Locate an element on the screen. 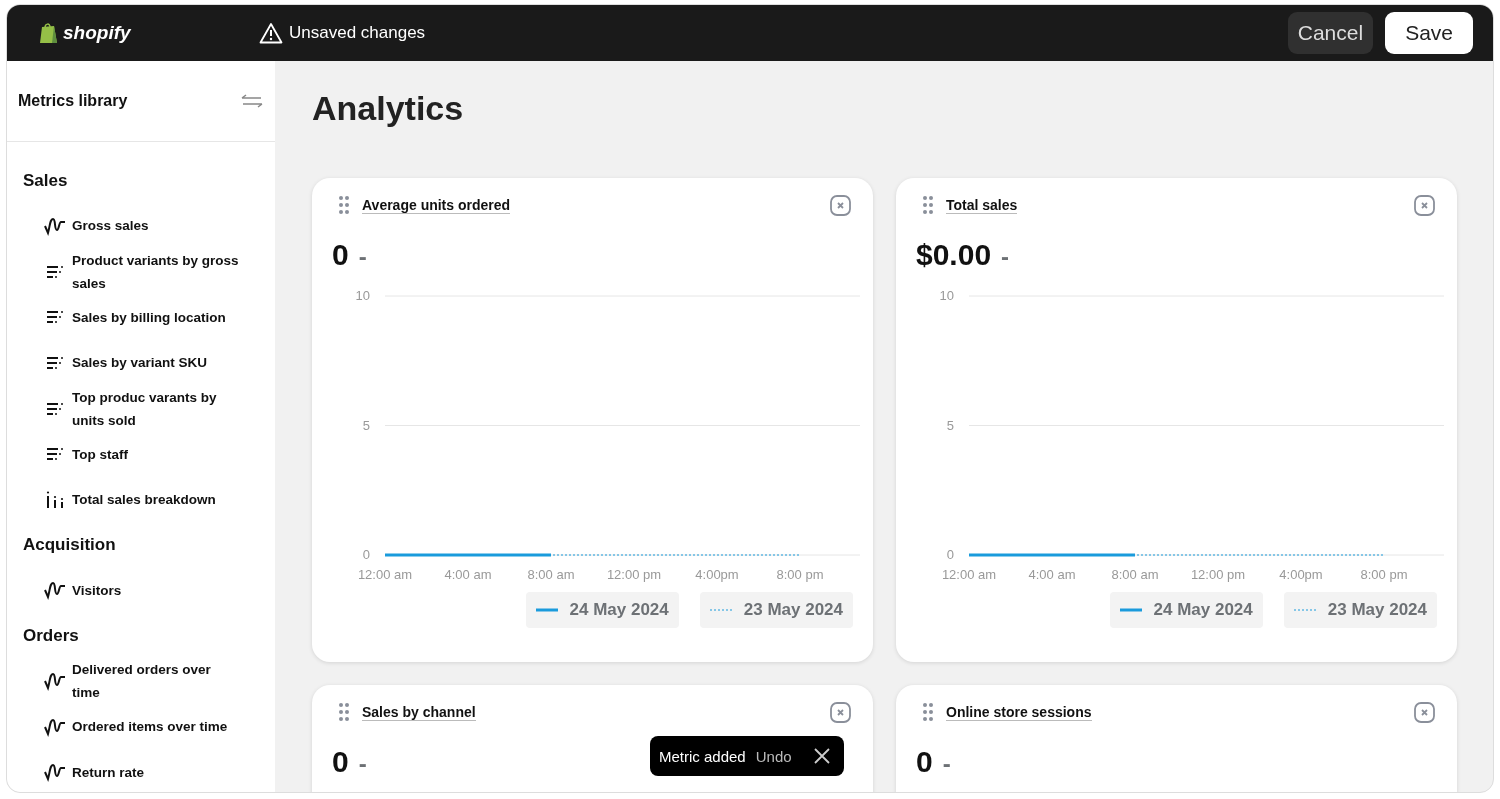  section-heading: Sales is located at coordinates (45, 180).